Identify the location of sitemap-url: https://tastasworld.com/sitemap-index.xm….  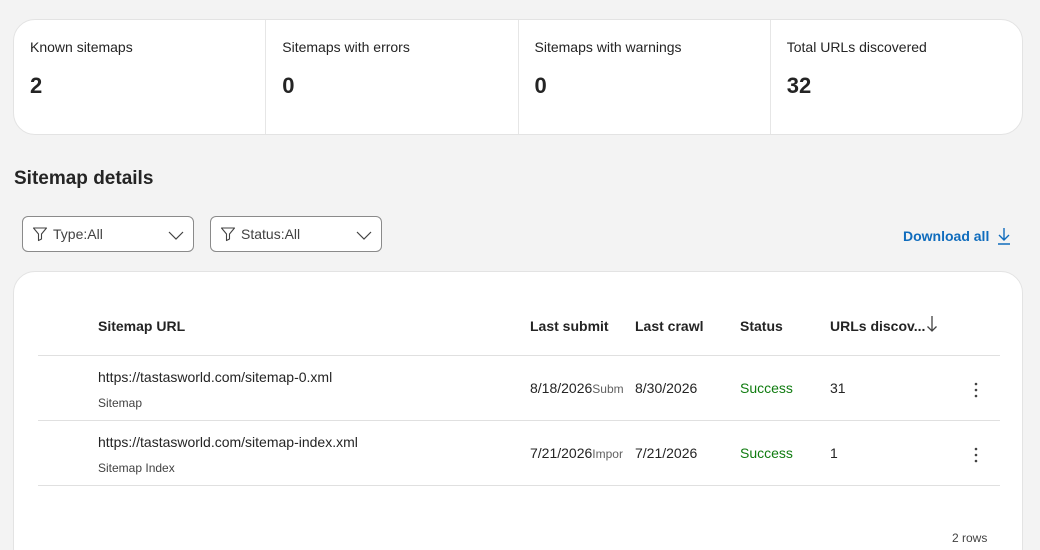
(228, 442).